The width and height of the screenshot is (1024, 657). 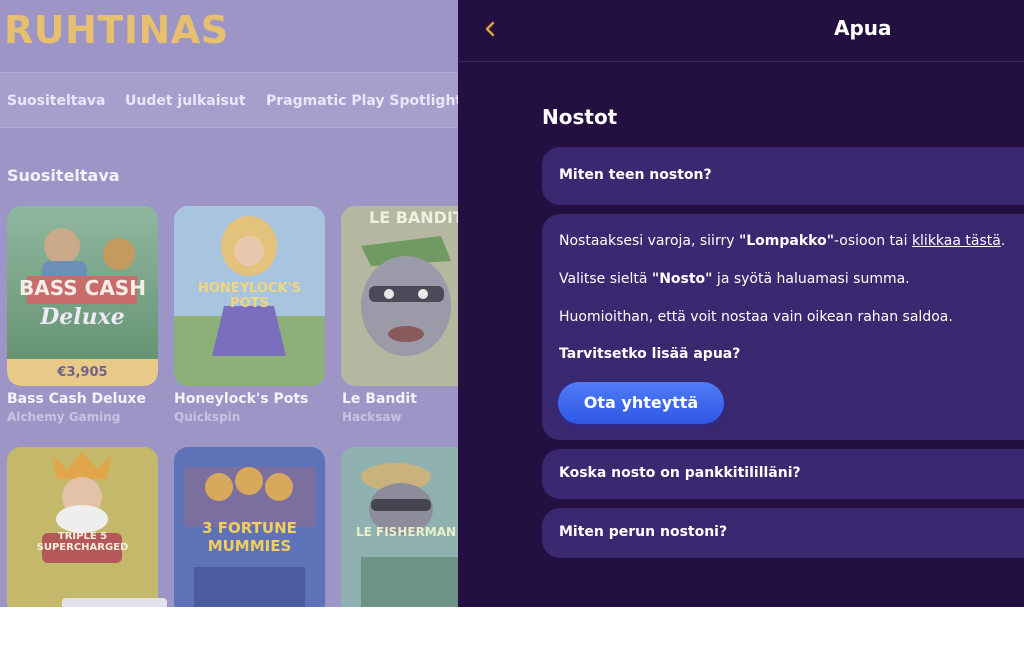 I want to click on game-art-subtitle: Deluxe, so click(x=82, y=317).